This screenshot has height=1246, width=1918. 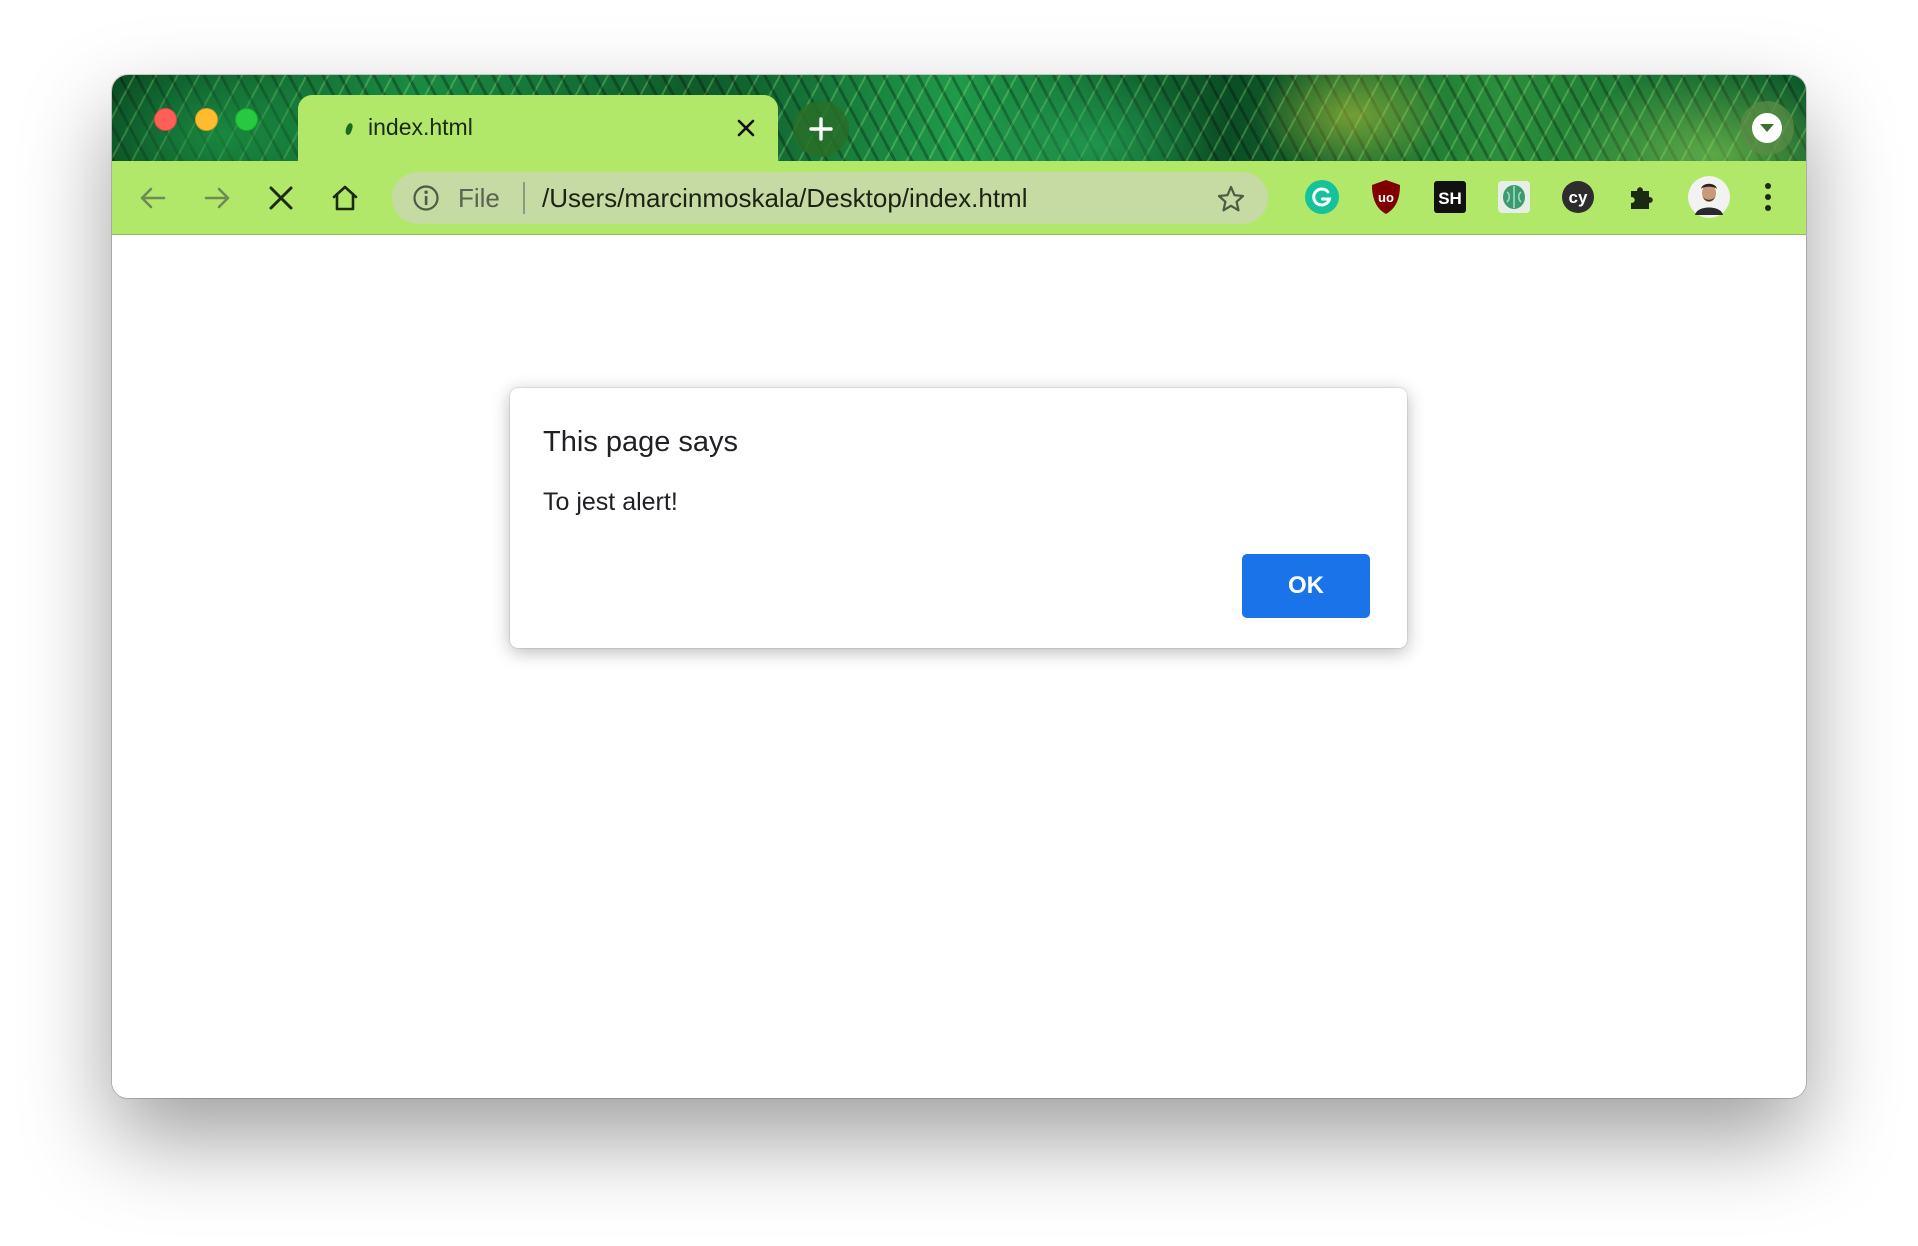 I want to click on close-tab-icon, so click(x=746, y=128).